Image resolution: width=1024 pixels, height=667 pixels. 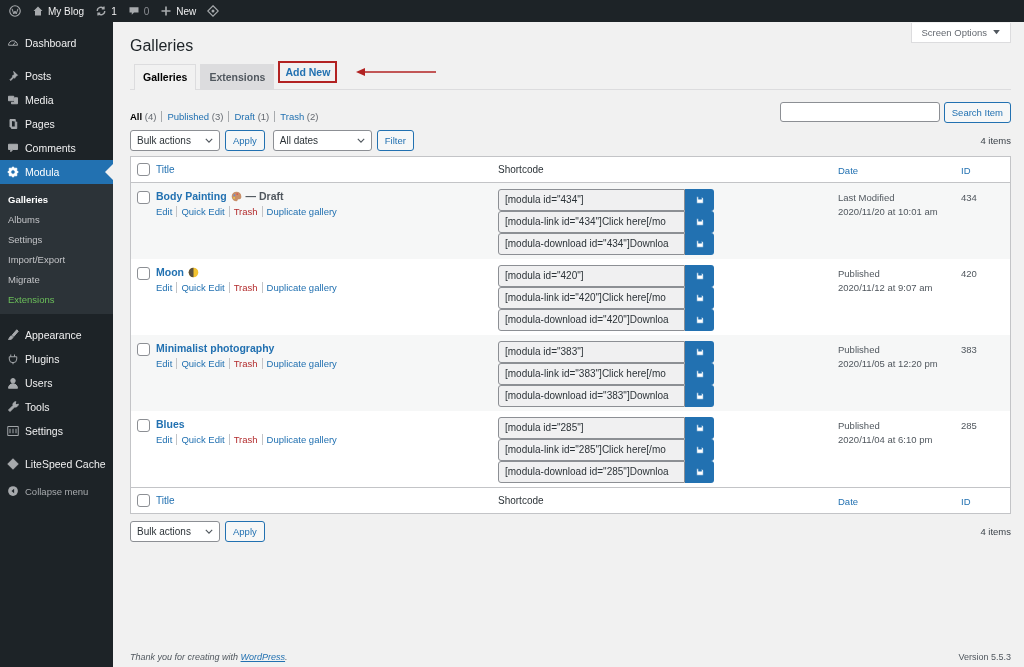 What do you see at coordinates (170, 424) in the screenshot?
I see `gallery-title-link: Blues` at bounding box center [170, 424].